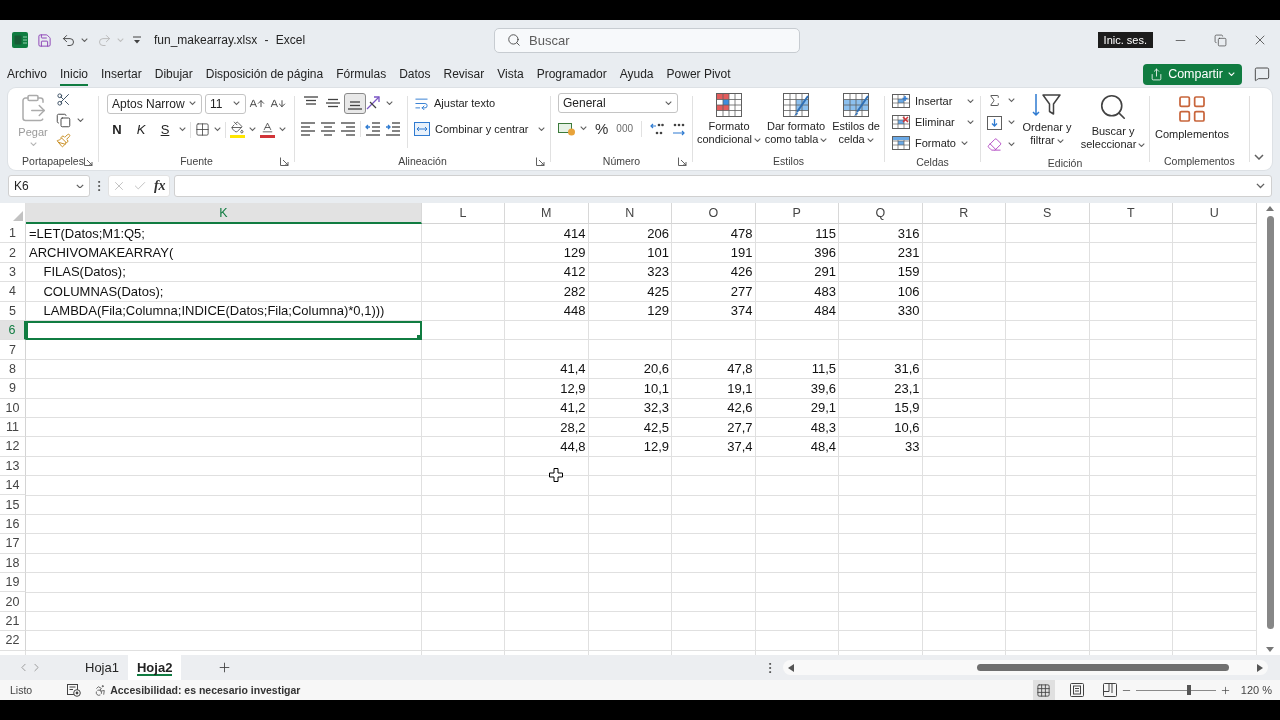 This screenshot has width=1280, height=720. I want to click on merge-center-button: Combinar y centrar, so click(479, 129).